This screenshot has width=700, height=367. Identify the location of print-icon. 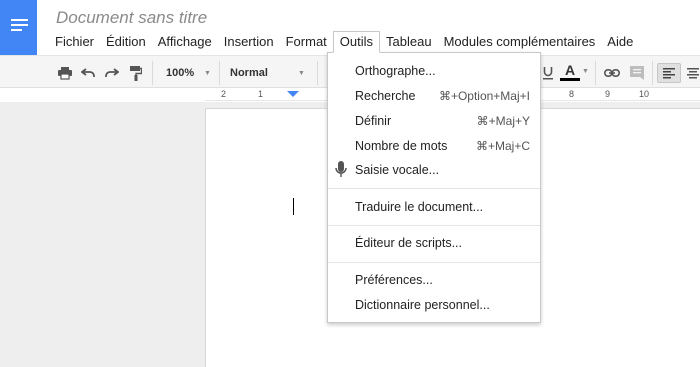
(65, 73).